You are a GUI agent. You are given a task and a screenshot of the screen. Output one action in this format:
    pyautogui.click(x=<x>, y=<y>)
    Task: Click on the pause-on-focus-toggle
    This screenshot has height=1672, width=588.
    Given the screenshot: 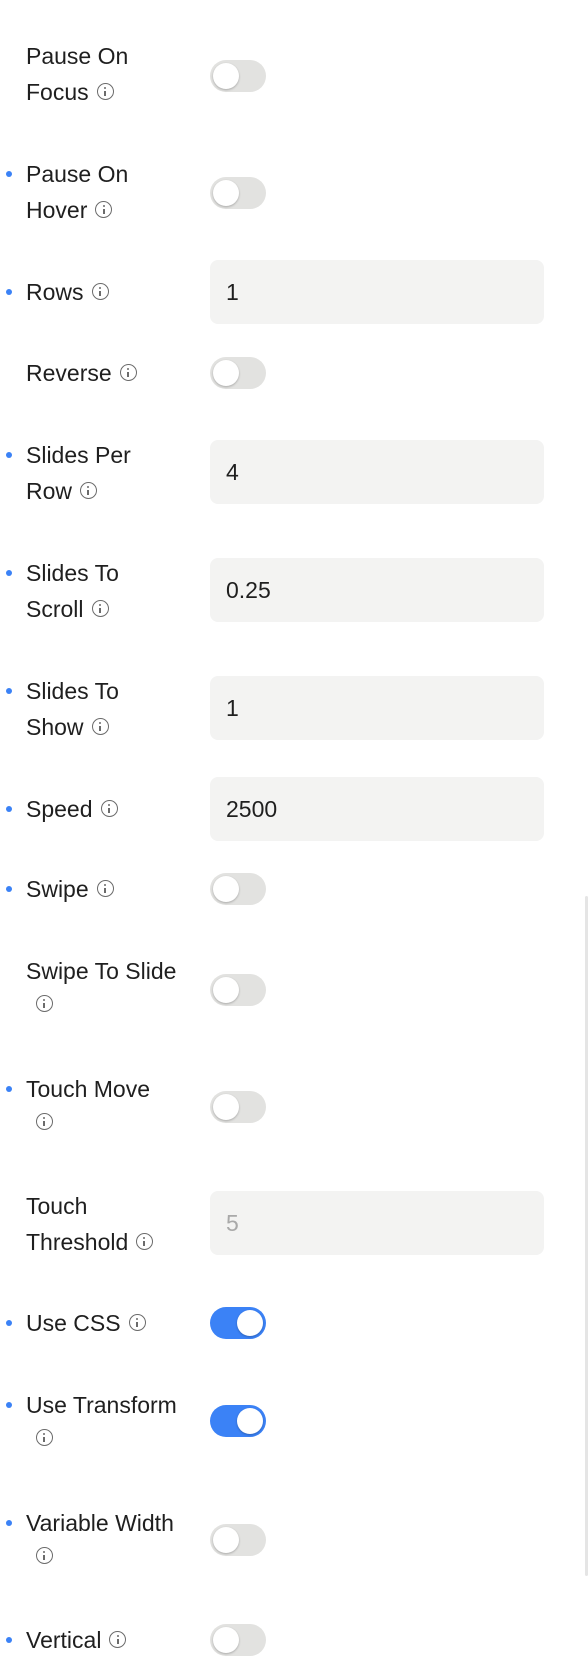 What is the action you would take?
    pyautogui.click(x=238, y=76)
    